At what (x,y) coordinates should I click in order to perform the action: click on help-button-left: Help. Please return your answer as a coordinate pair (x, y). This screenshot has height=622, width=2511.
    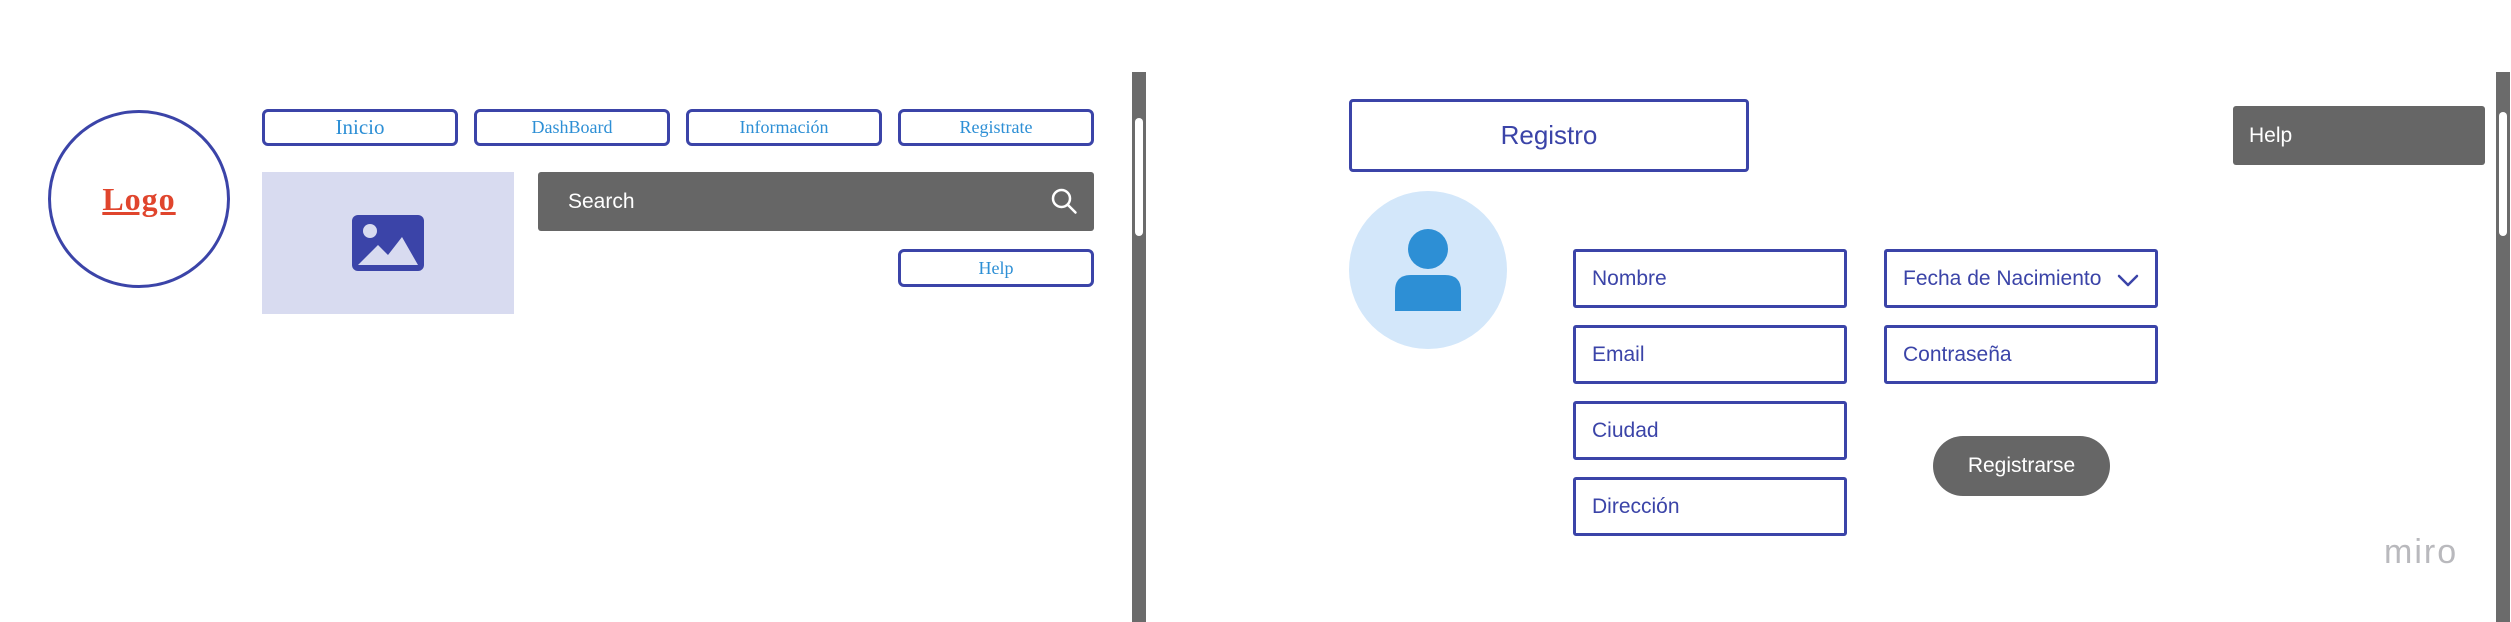
    Looking at the image, I should click on (996, 268).